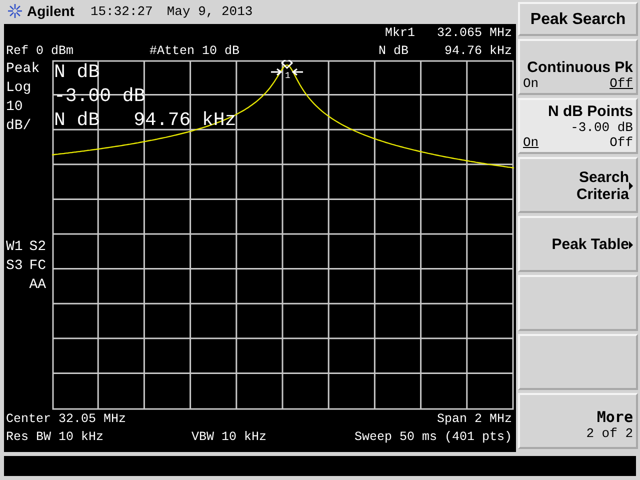  What do you see at coordinates (298, 72) in the screenshot?
I see `left-arrow-icon` at bounding box center [298, 72].